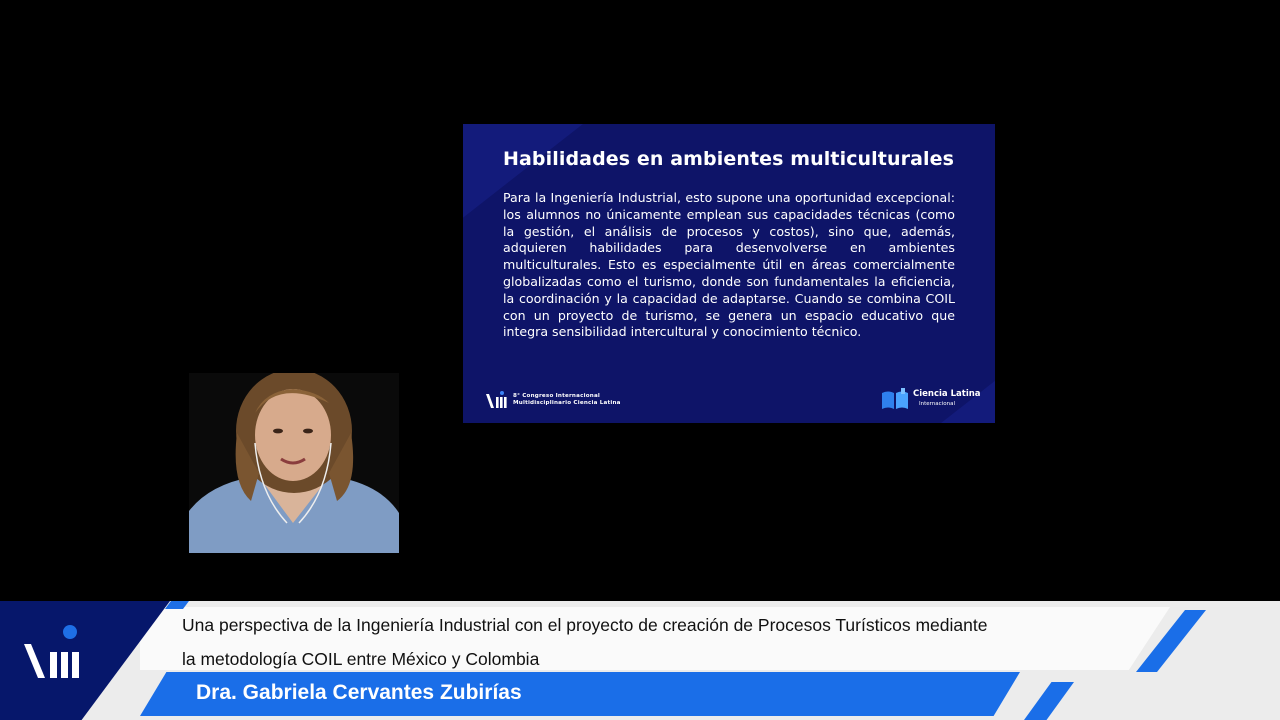 This screenshot has height=720, width=1280. I want to click on ciencia-latina-sub: Internacional, so click(937, 404).